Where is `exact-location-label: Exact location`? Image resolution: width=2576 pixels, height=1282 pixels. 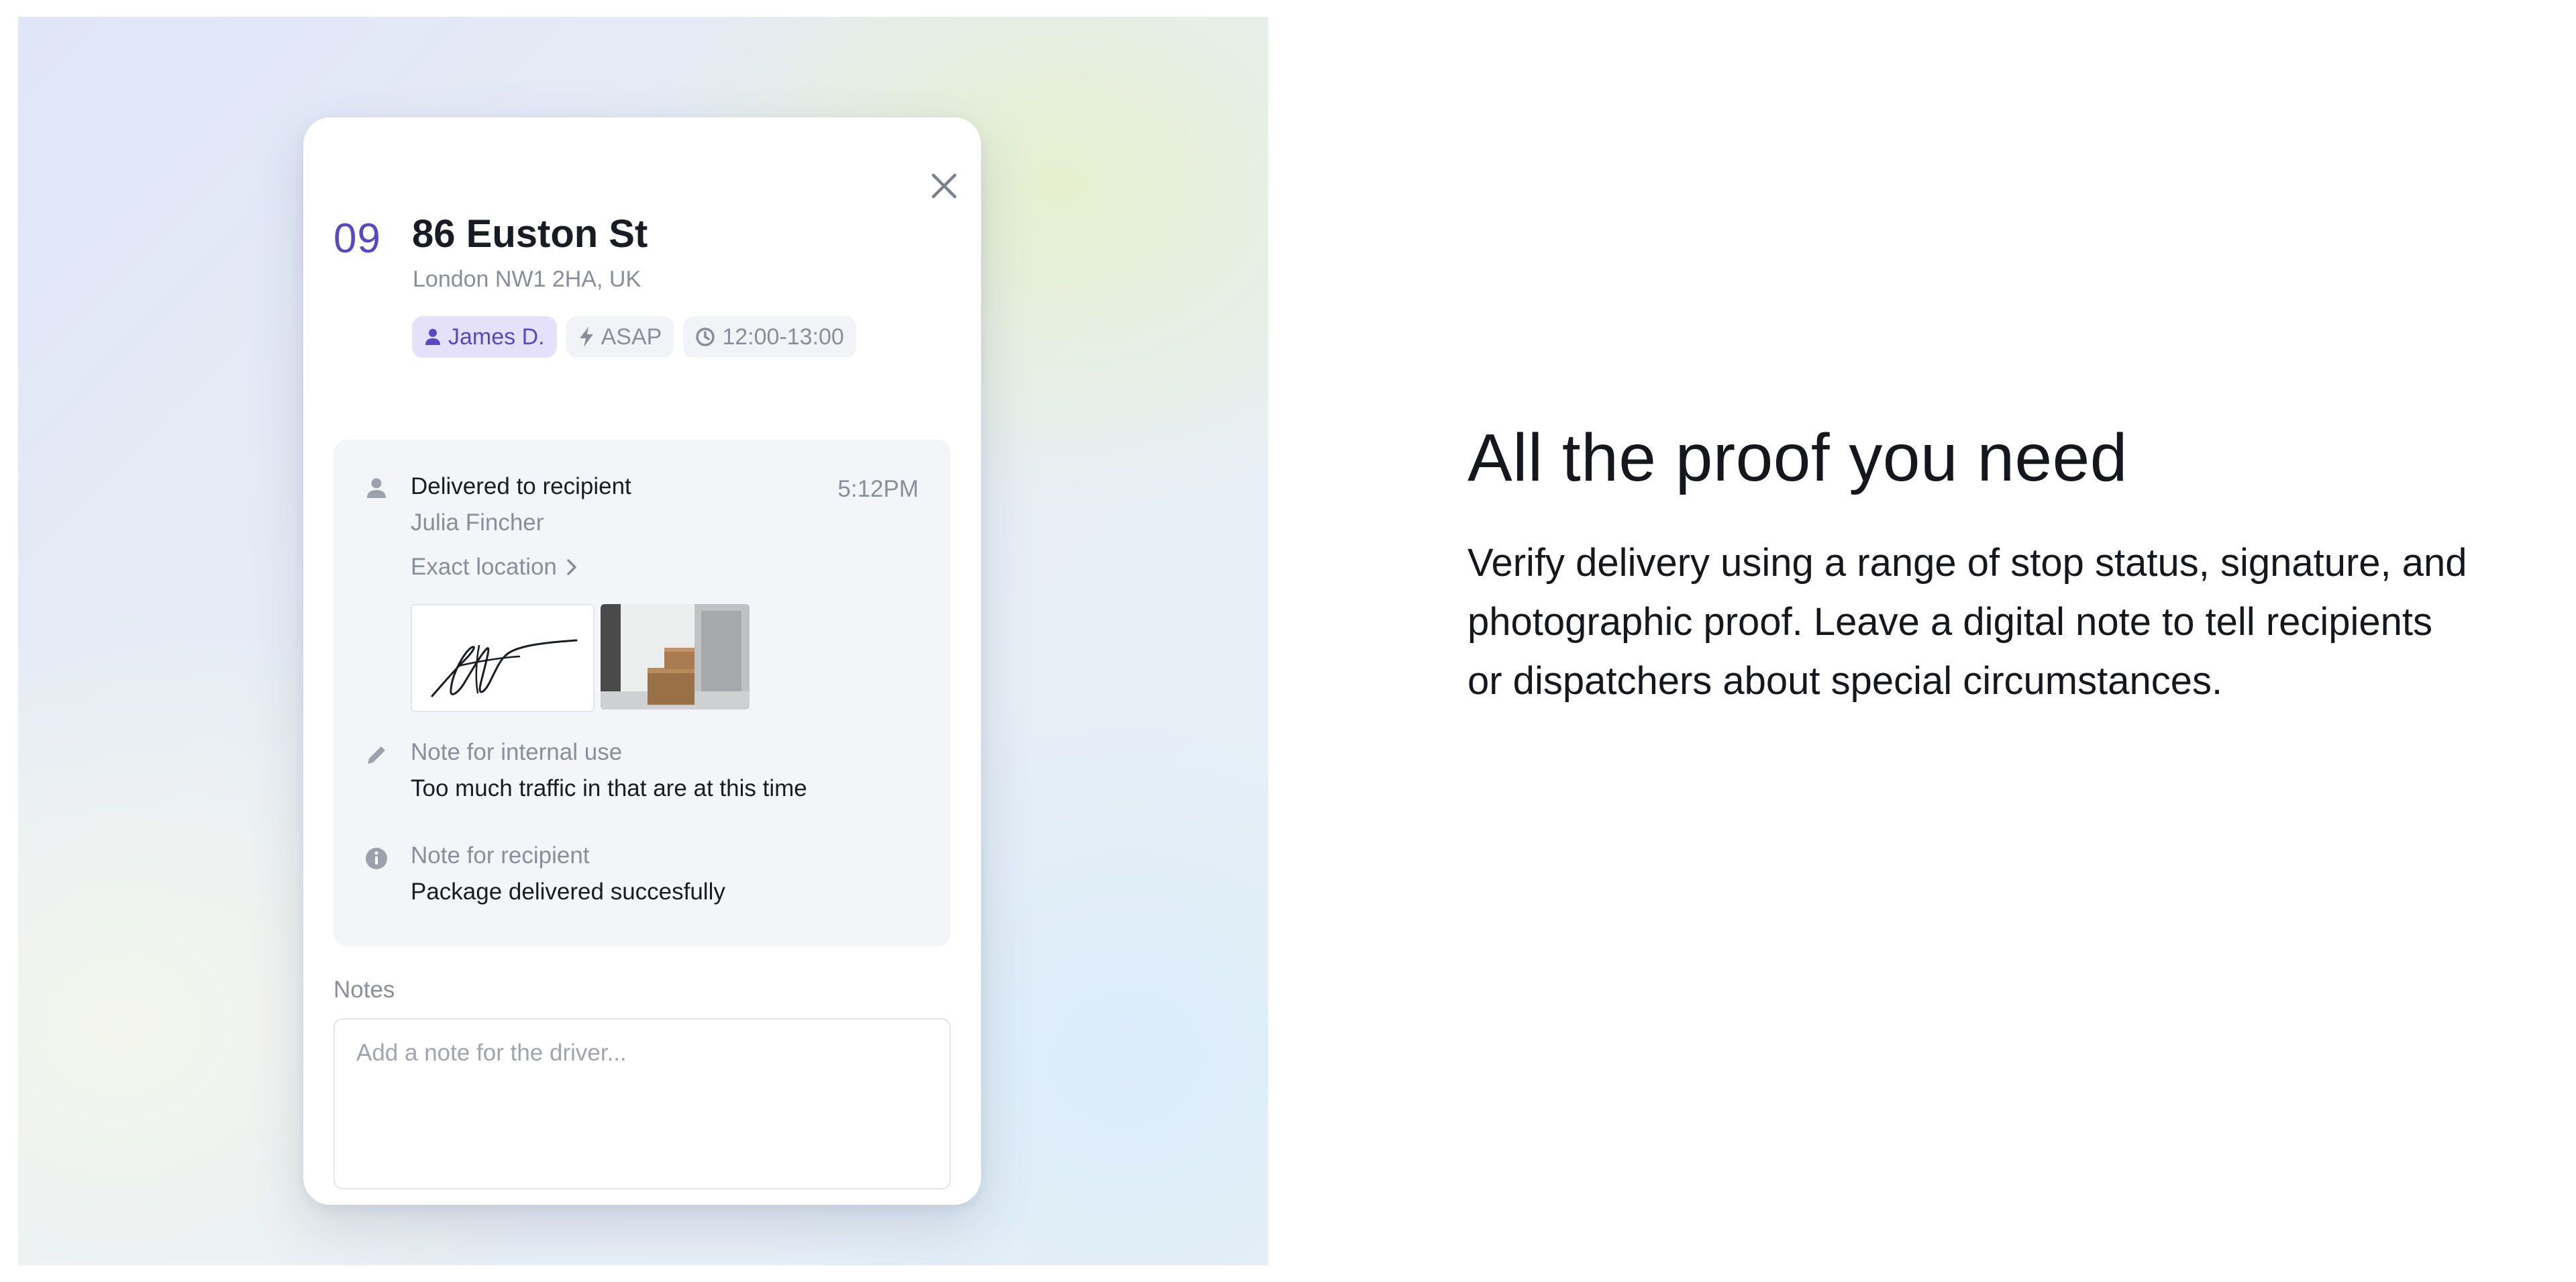
exact-location-label: Exact location is located at coordinates (484, 567).